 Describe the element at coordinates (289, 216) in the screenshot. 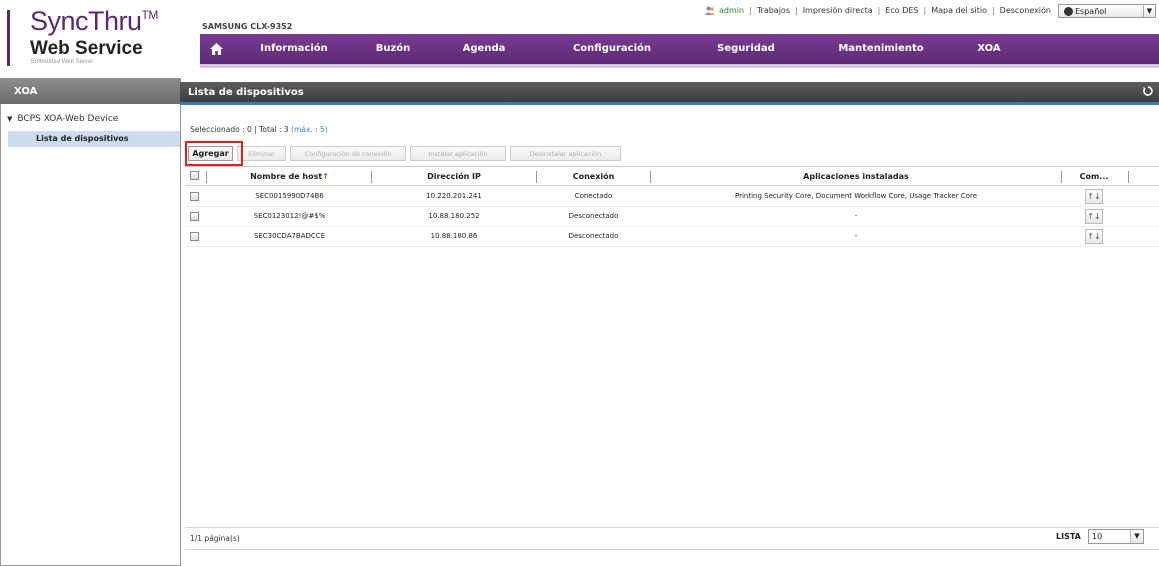

I see `cell-host: SEC0123012!@#$%` at that location.